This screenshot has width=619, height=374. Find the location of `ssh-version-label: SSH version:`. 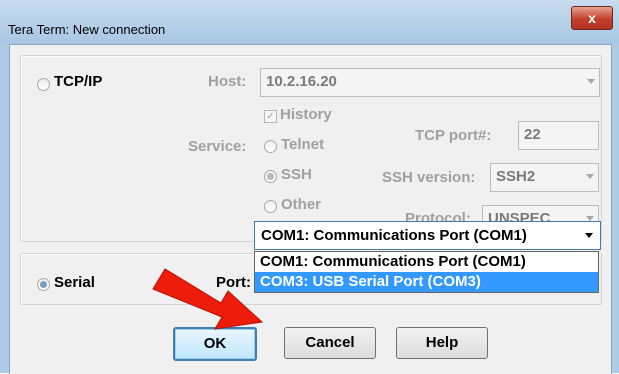

ssh-version-label: SSH version: is located at coordinates (429, 177).